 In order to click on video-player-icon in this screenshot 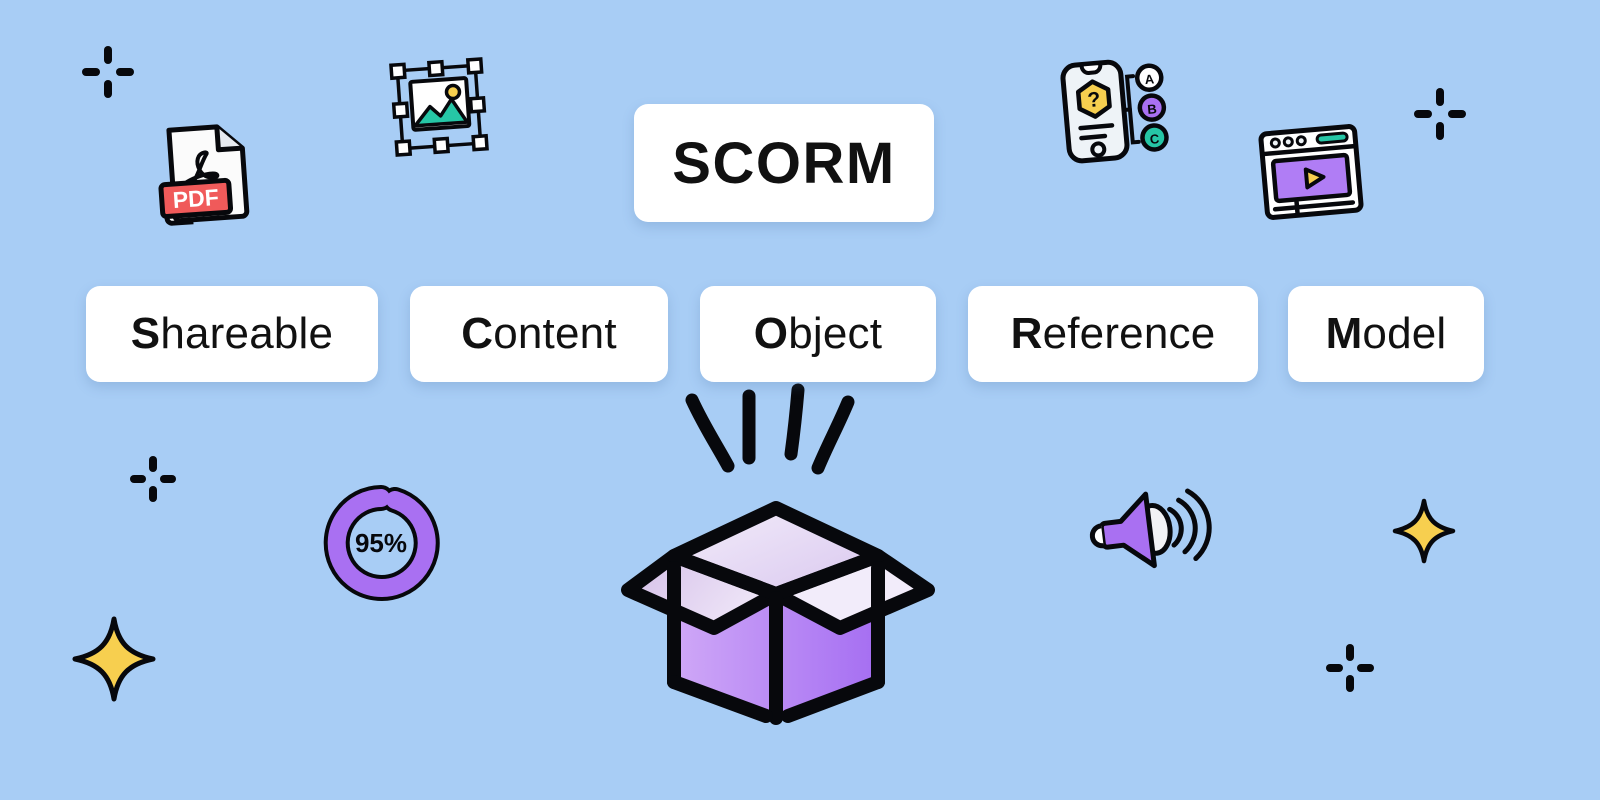, I will do `click(1311, 172)`.